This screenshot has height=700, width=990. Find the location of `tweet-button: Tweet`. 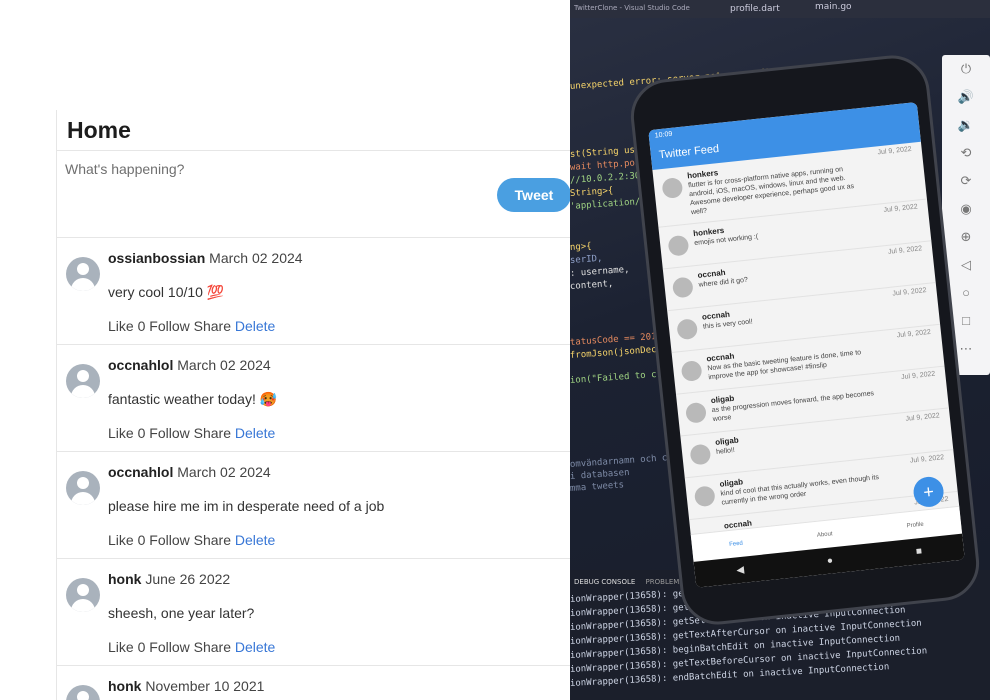

tweet-button: Tweet is located at coordinates (533, 195).